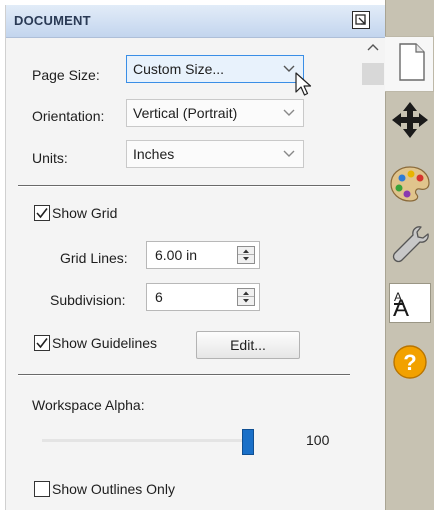  What do you see at coordinates (88, 405) in the screenshot?
I see `workspace-alpha-label: Workspace Alpha:` at bounding box center [88, 405].